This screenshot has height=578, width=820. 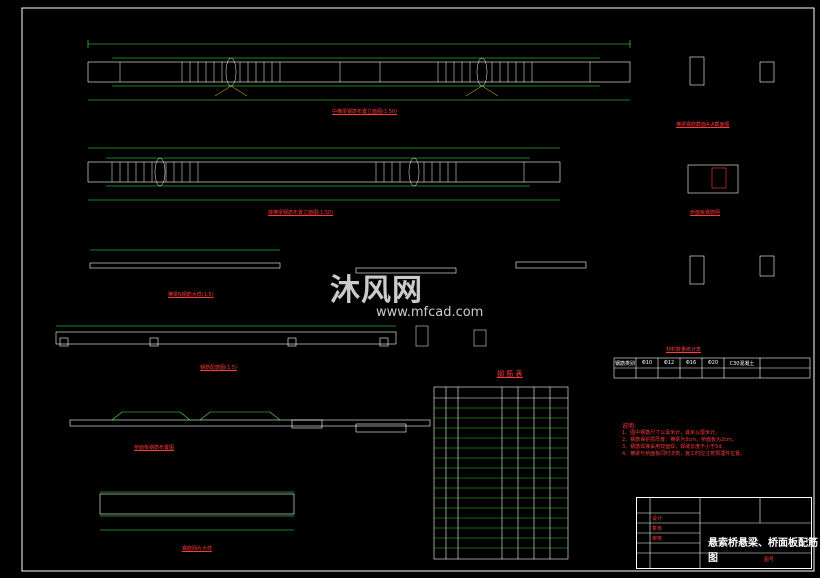 I want to click on mat-col-5: Φ20, so click(x=713, y=363).